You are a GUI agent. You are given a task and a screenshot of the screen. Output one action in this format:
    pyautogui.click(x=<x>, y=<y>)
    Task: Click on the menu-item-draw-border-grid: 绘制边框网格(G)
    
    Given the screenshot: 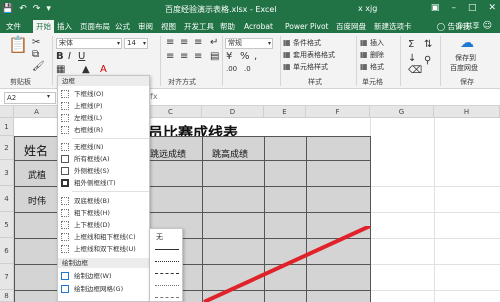 What is the action you would take?
    pyautogui.click(x=103, y=289)
    